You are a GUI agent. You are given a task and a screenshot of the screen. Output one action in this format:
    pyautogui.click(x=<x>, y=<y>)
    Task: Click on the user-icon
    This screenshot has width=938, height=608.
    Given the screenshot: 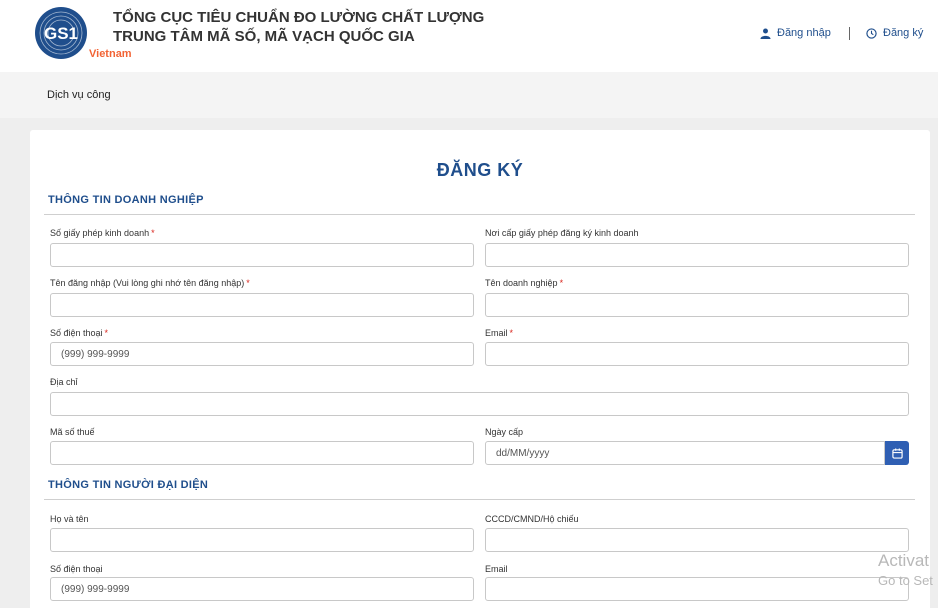 What is the action you would take?
    pyautogui.click(x=765, y=33)
    